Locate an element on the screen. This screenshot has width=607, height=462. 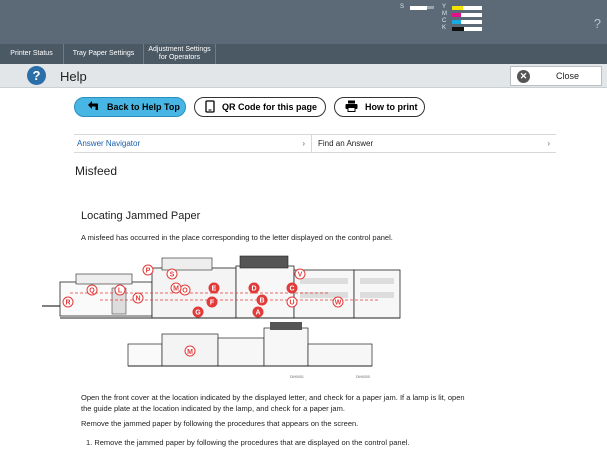
callout-e: E is located at coordinates (214, 288).